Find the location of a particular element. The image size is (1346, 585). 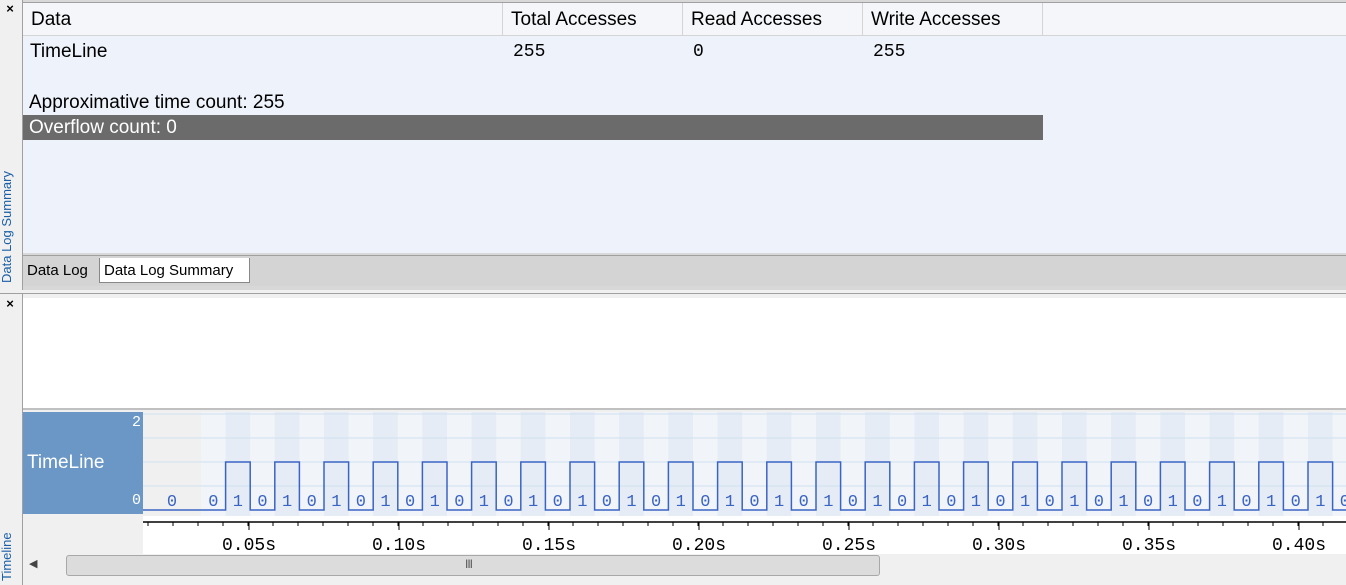

summary-side-title: Data Log Summary is located at coordinates (7, 227).